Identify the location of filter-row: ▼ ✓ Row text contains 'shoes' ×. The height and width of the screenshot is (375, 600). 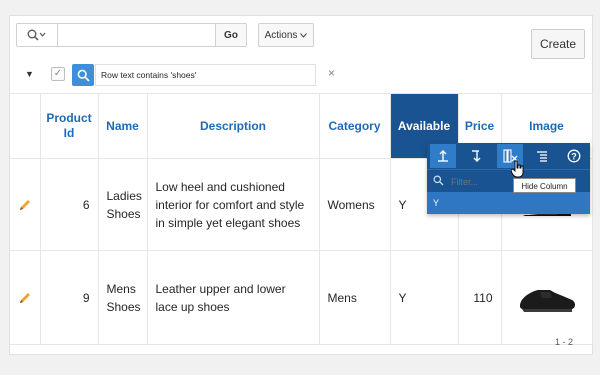
(301, 75).